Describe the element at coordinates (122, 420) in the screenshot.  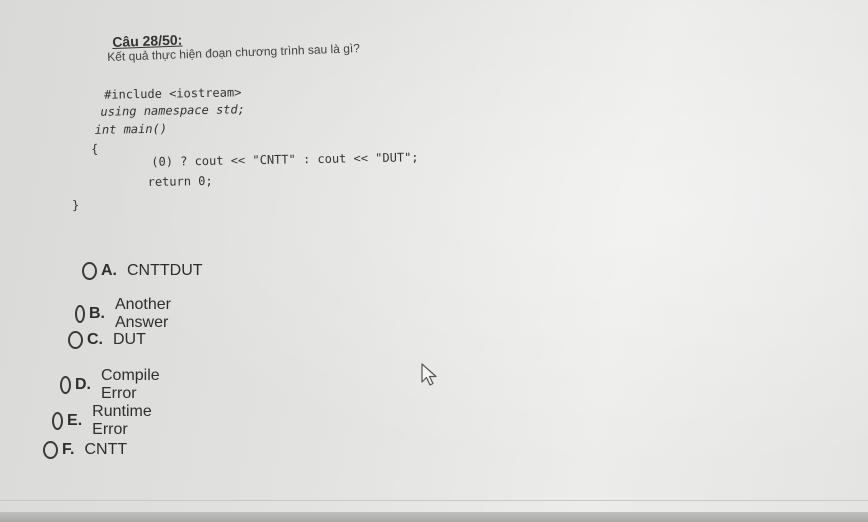
I see `option-text: Runtime Error` at that location.